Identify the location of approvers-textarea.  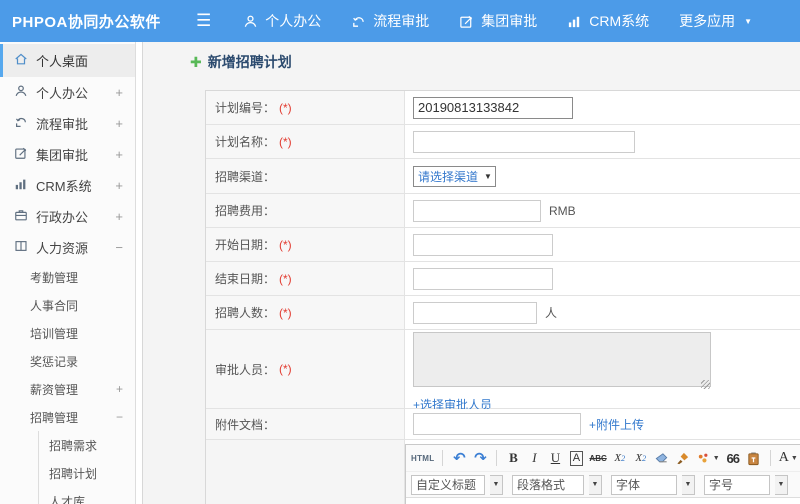
(562, 359).